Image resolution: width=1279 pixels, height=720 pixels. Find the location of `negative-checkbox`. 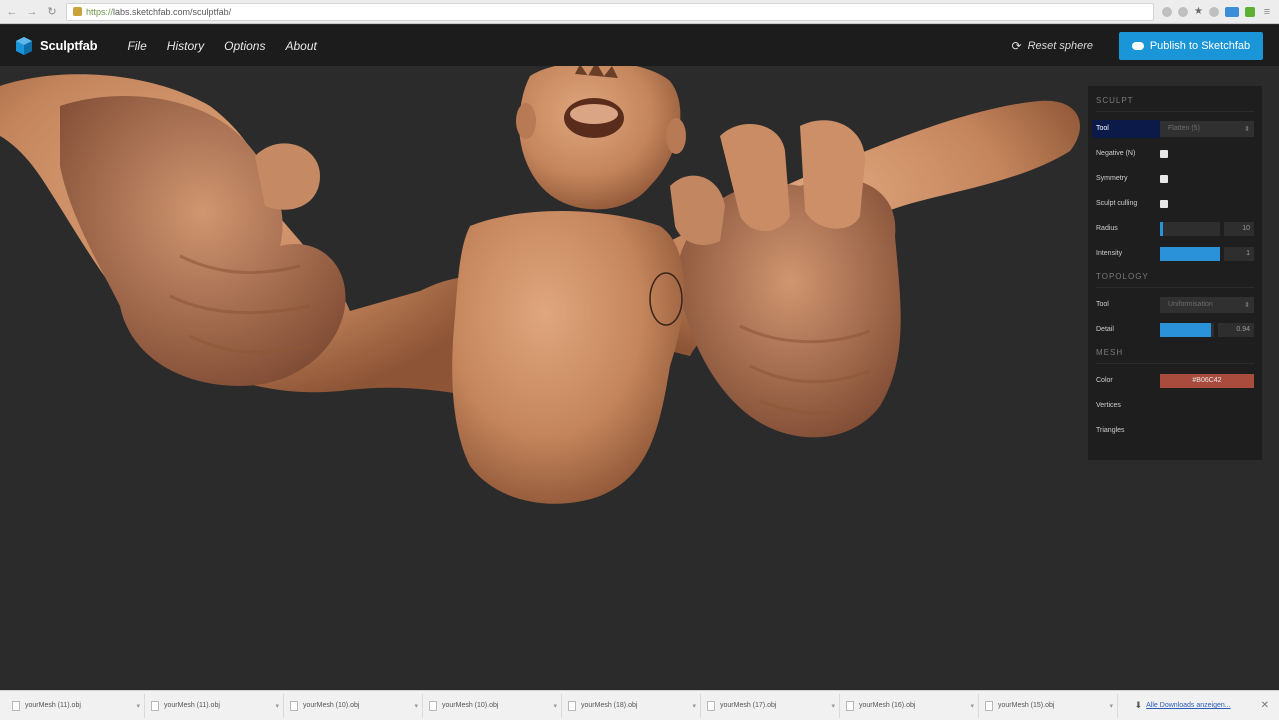

negative-checkbox is located at coordinates (1164, 153).